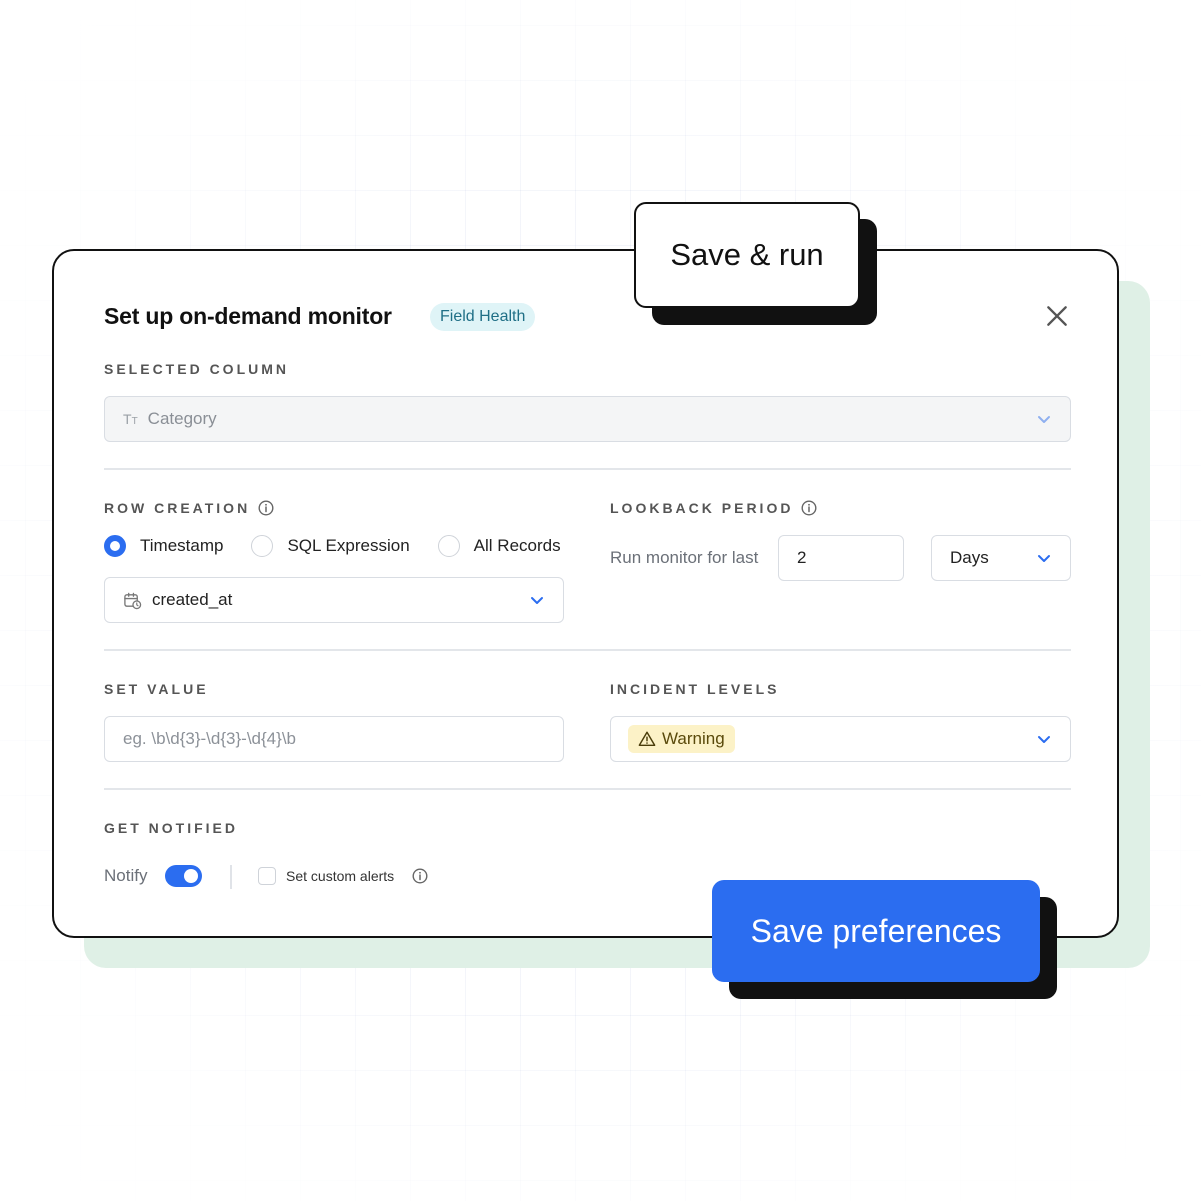  What do you see at coordinates (969, 557) in the screenshot?
I see `lookback-unit-value: Days` at bounding box center [969, 557].